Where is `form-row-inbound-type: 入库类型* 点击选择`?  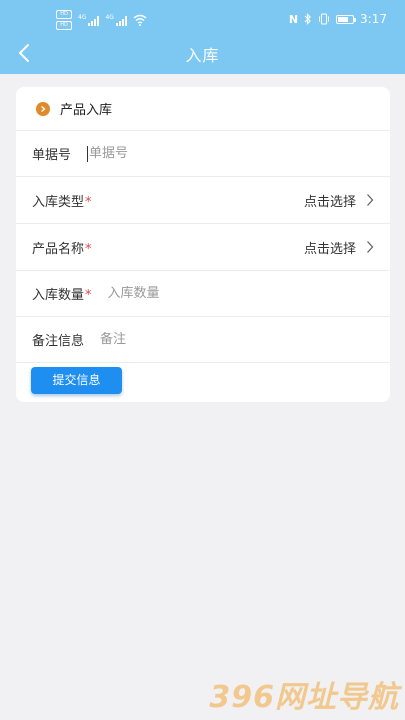 form-row-inbound-type: 入库类型* 点击选择 is located at coordinates (203, 200).